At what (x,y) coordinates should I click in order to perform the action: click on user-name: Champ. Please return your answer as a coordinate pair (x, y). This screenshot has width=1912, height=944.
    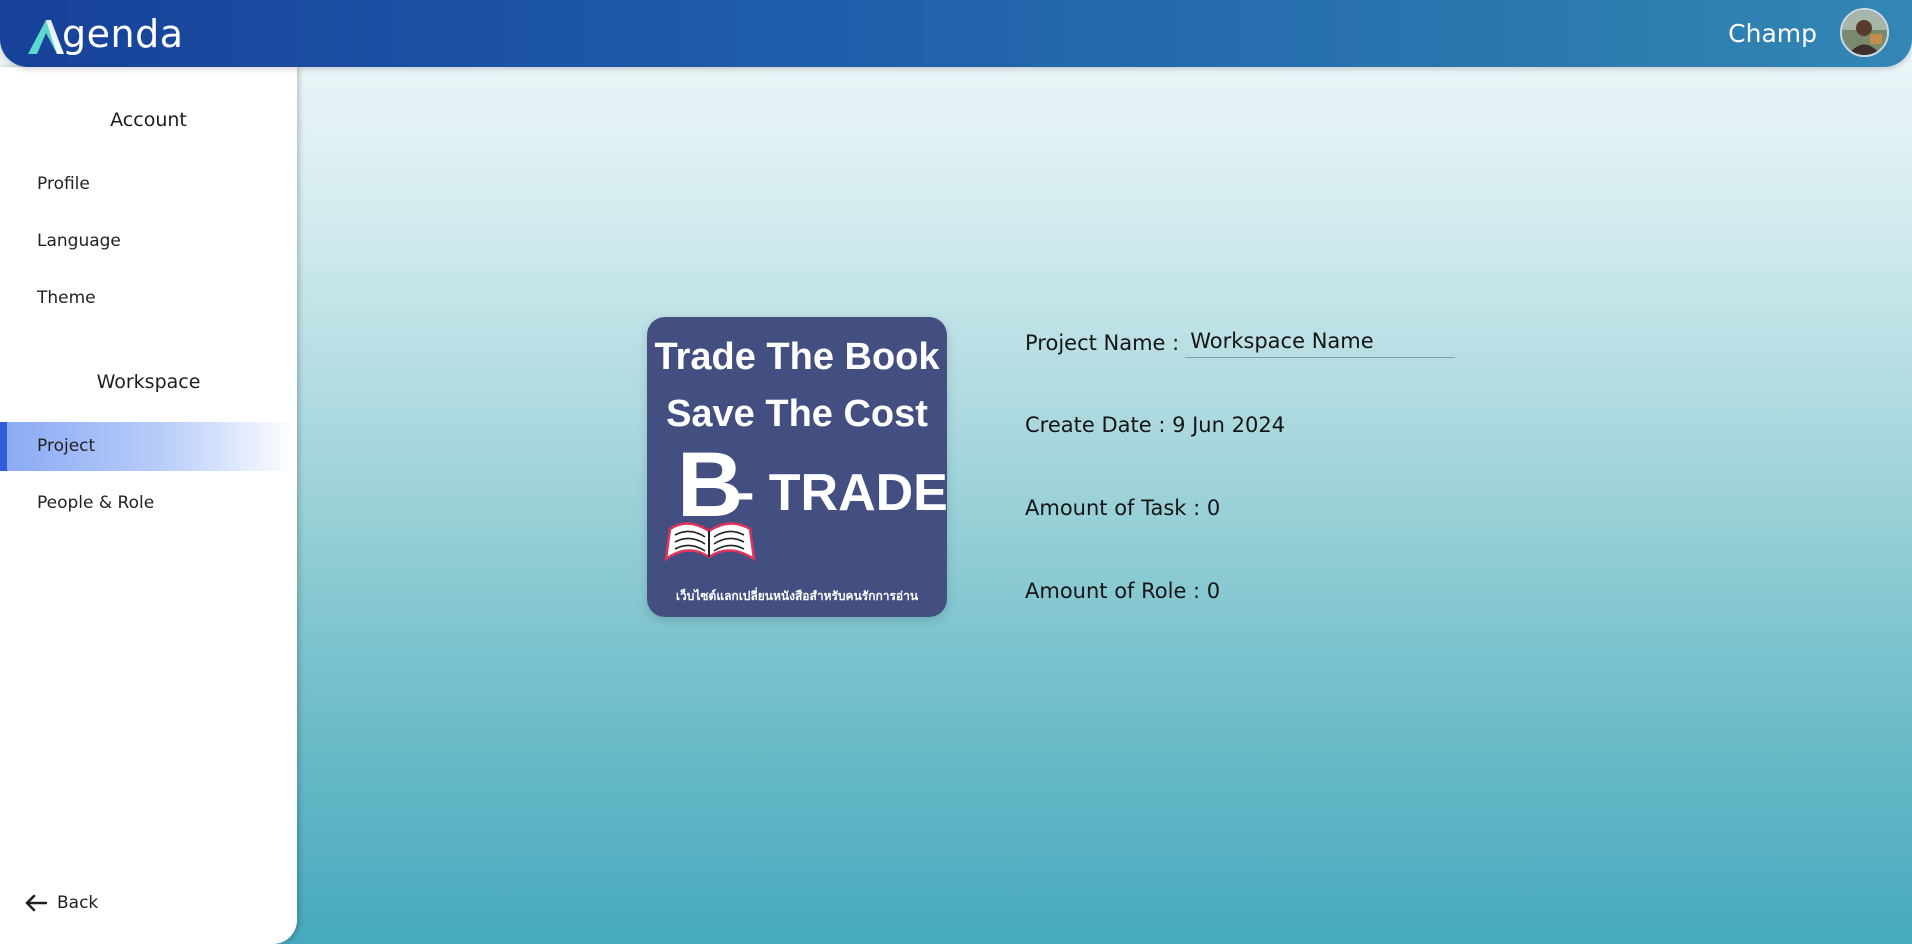
    Looking at the image, I should click on (1772, 34).